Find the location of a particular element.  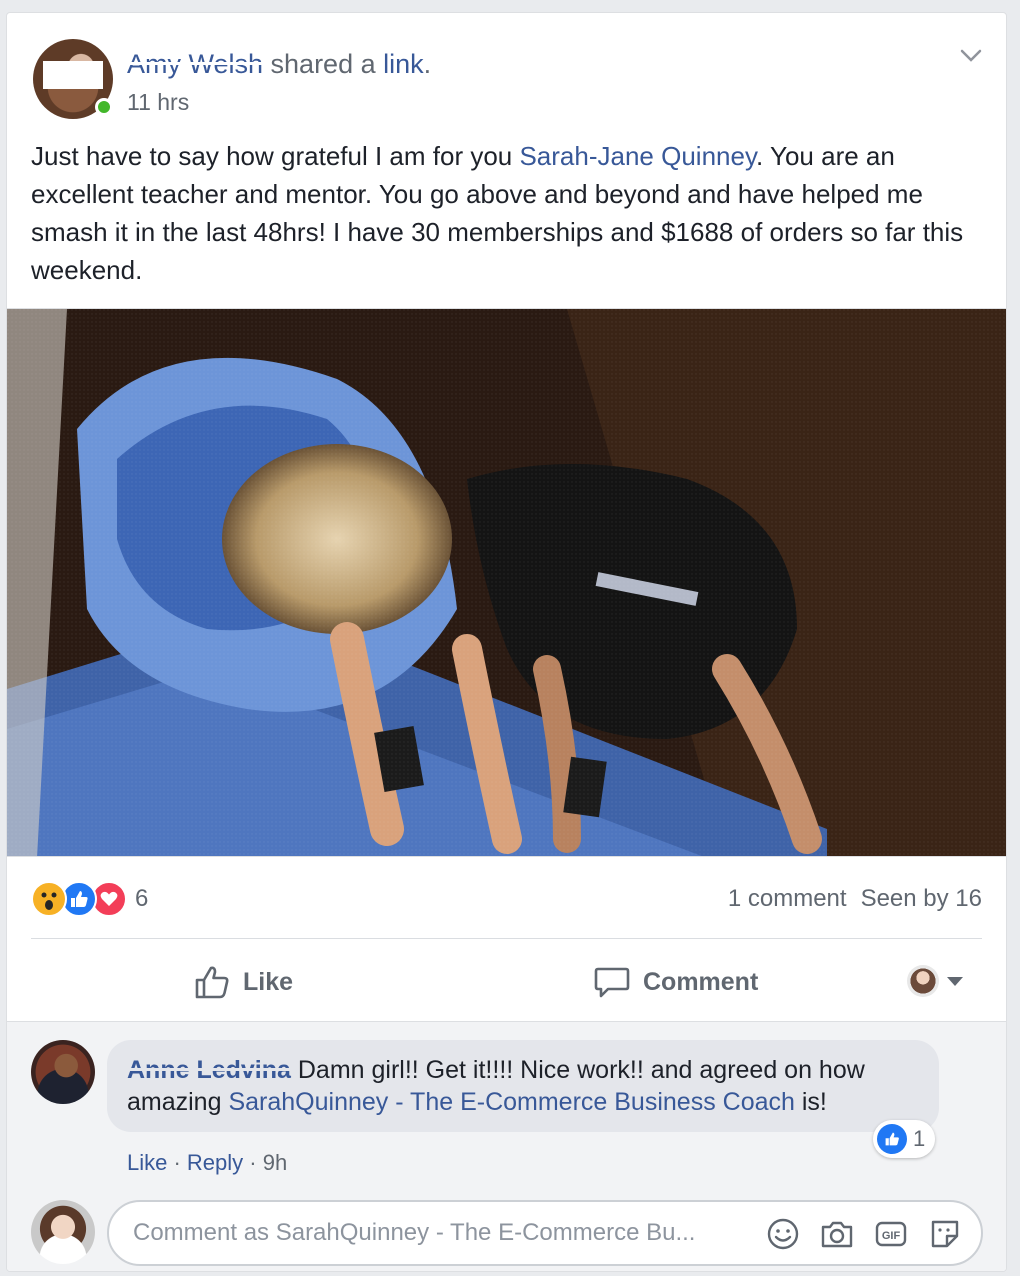

comment-button: Comment is located at coordinates (675, 982).